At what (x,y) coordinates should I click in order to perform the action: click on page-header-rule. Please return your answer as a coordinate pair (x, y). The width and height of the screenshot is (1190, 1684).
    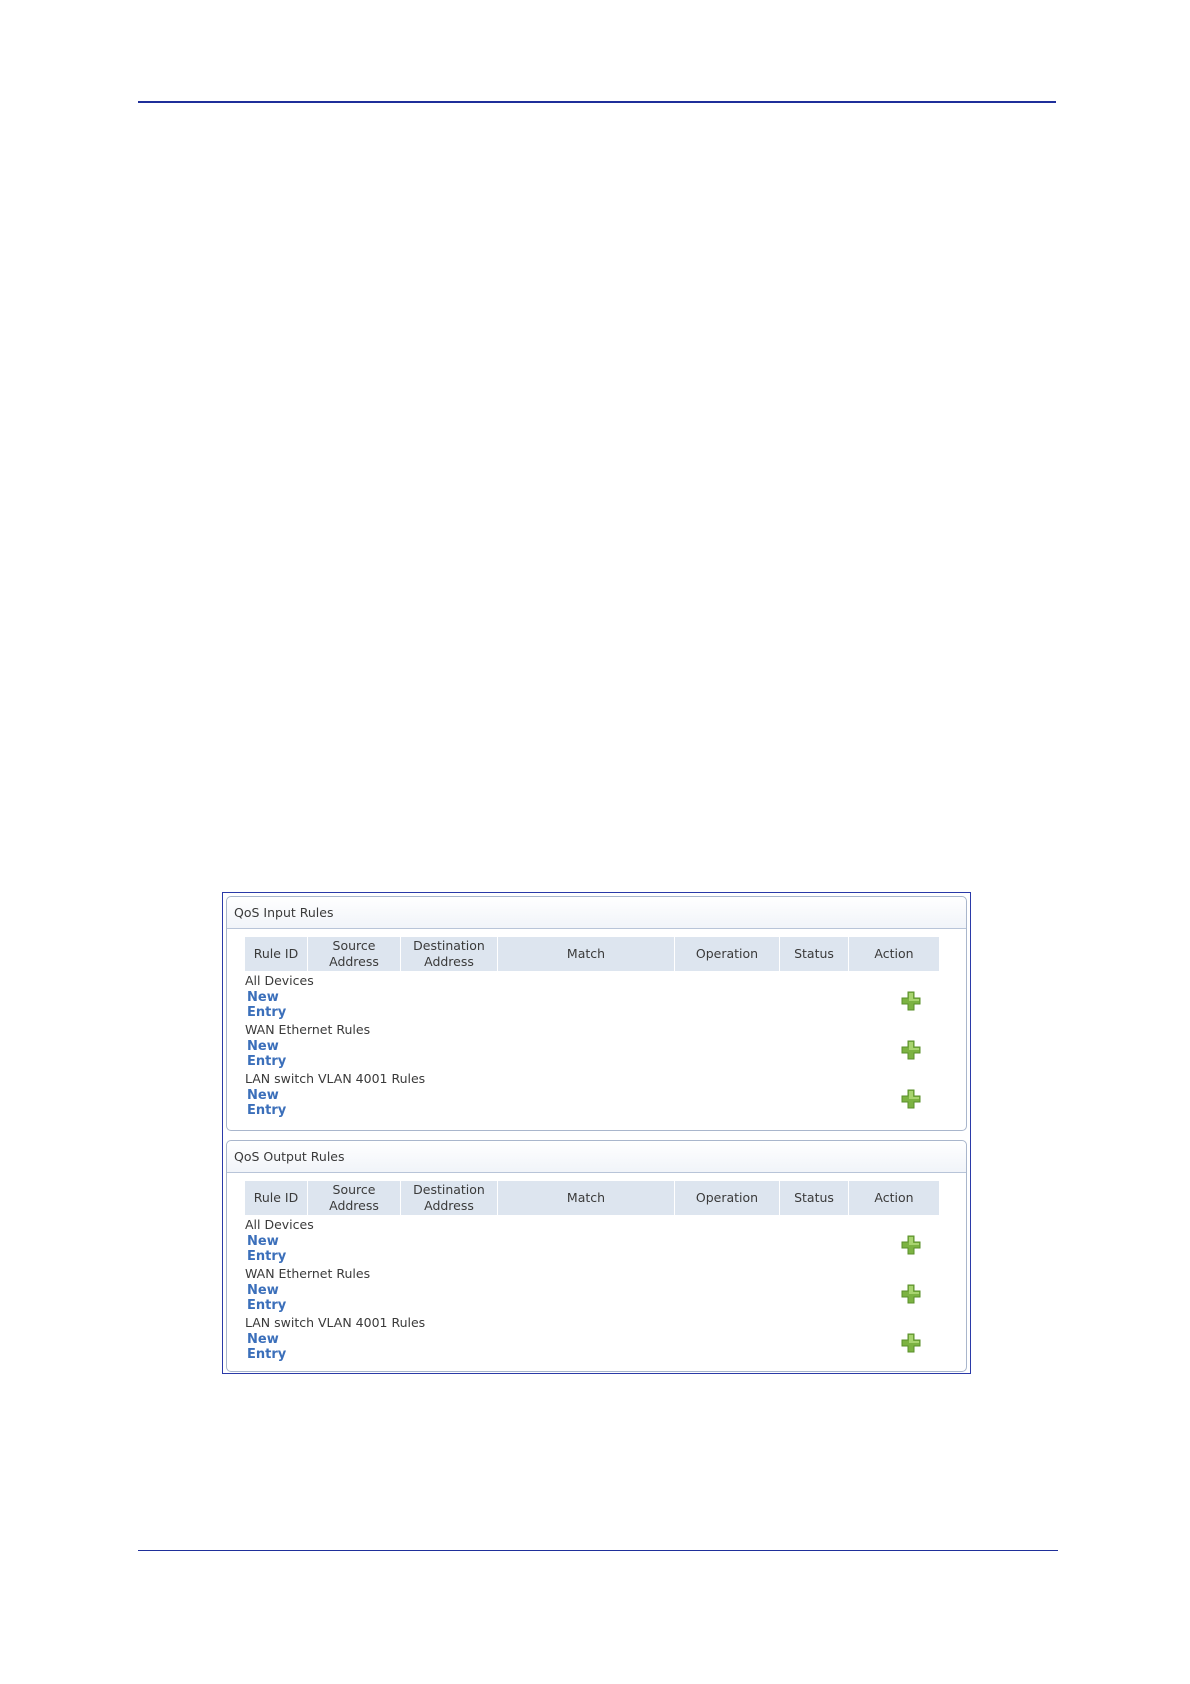
    Looking at the image, I should click on (597, 102).